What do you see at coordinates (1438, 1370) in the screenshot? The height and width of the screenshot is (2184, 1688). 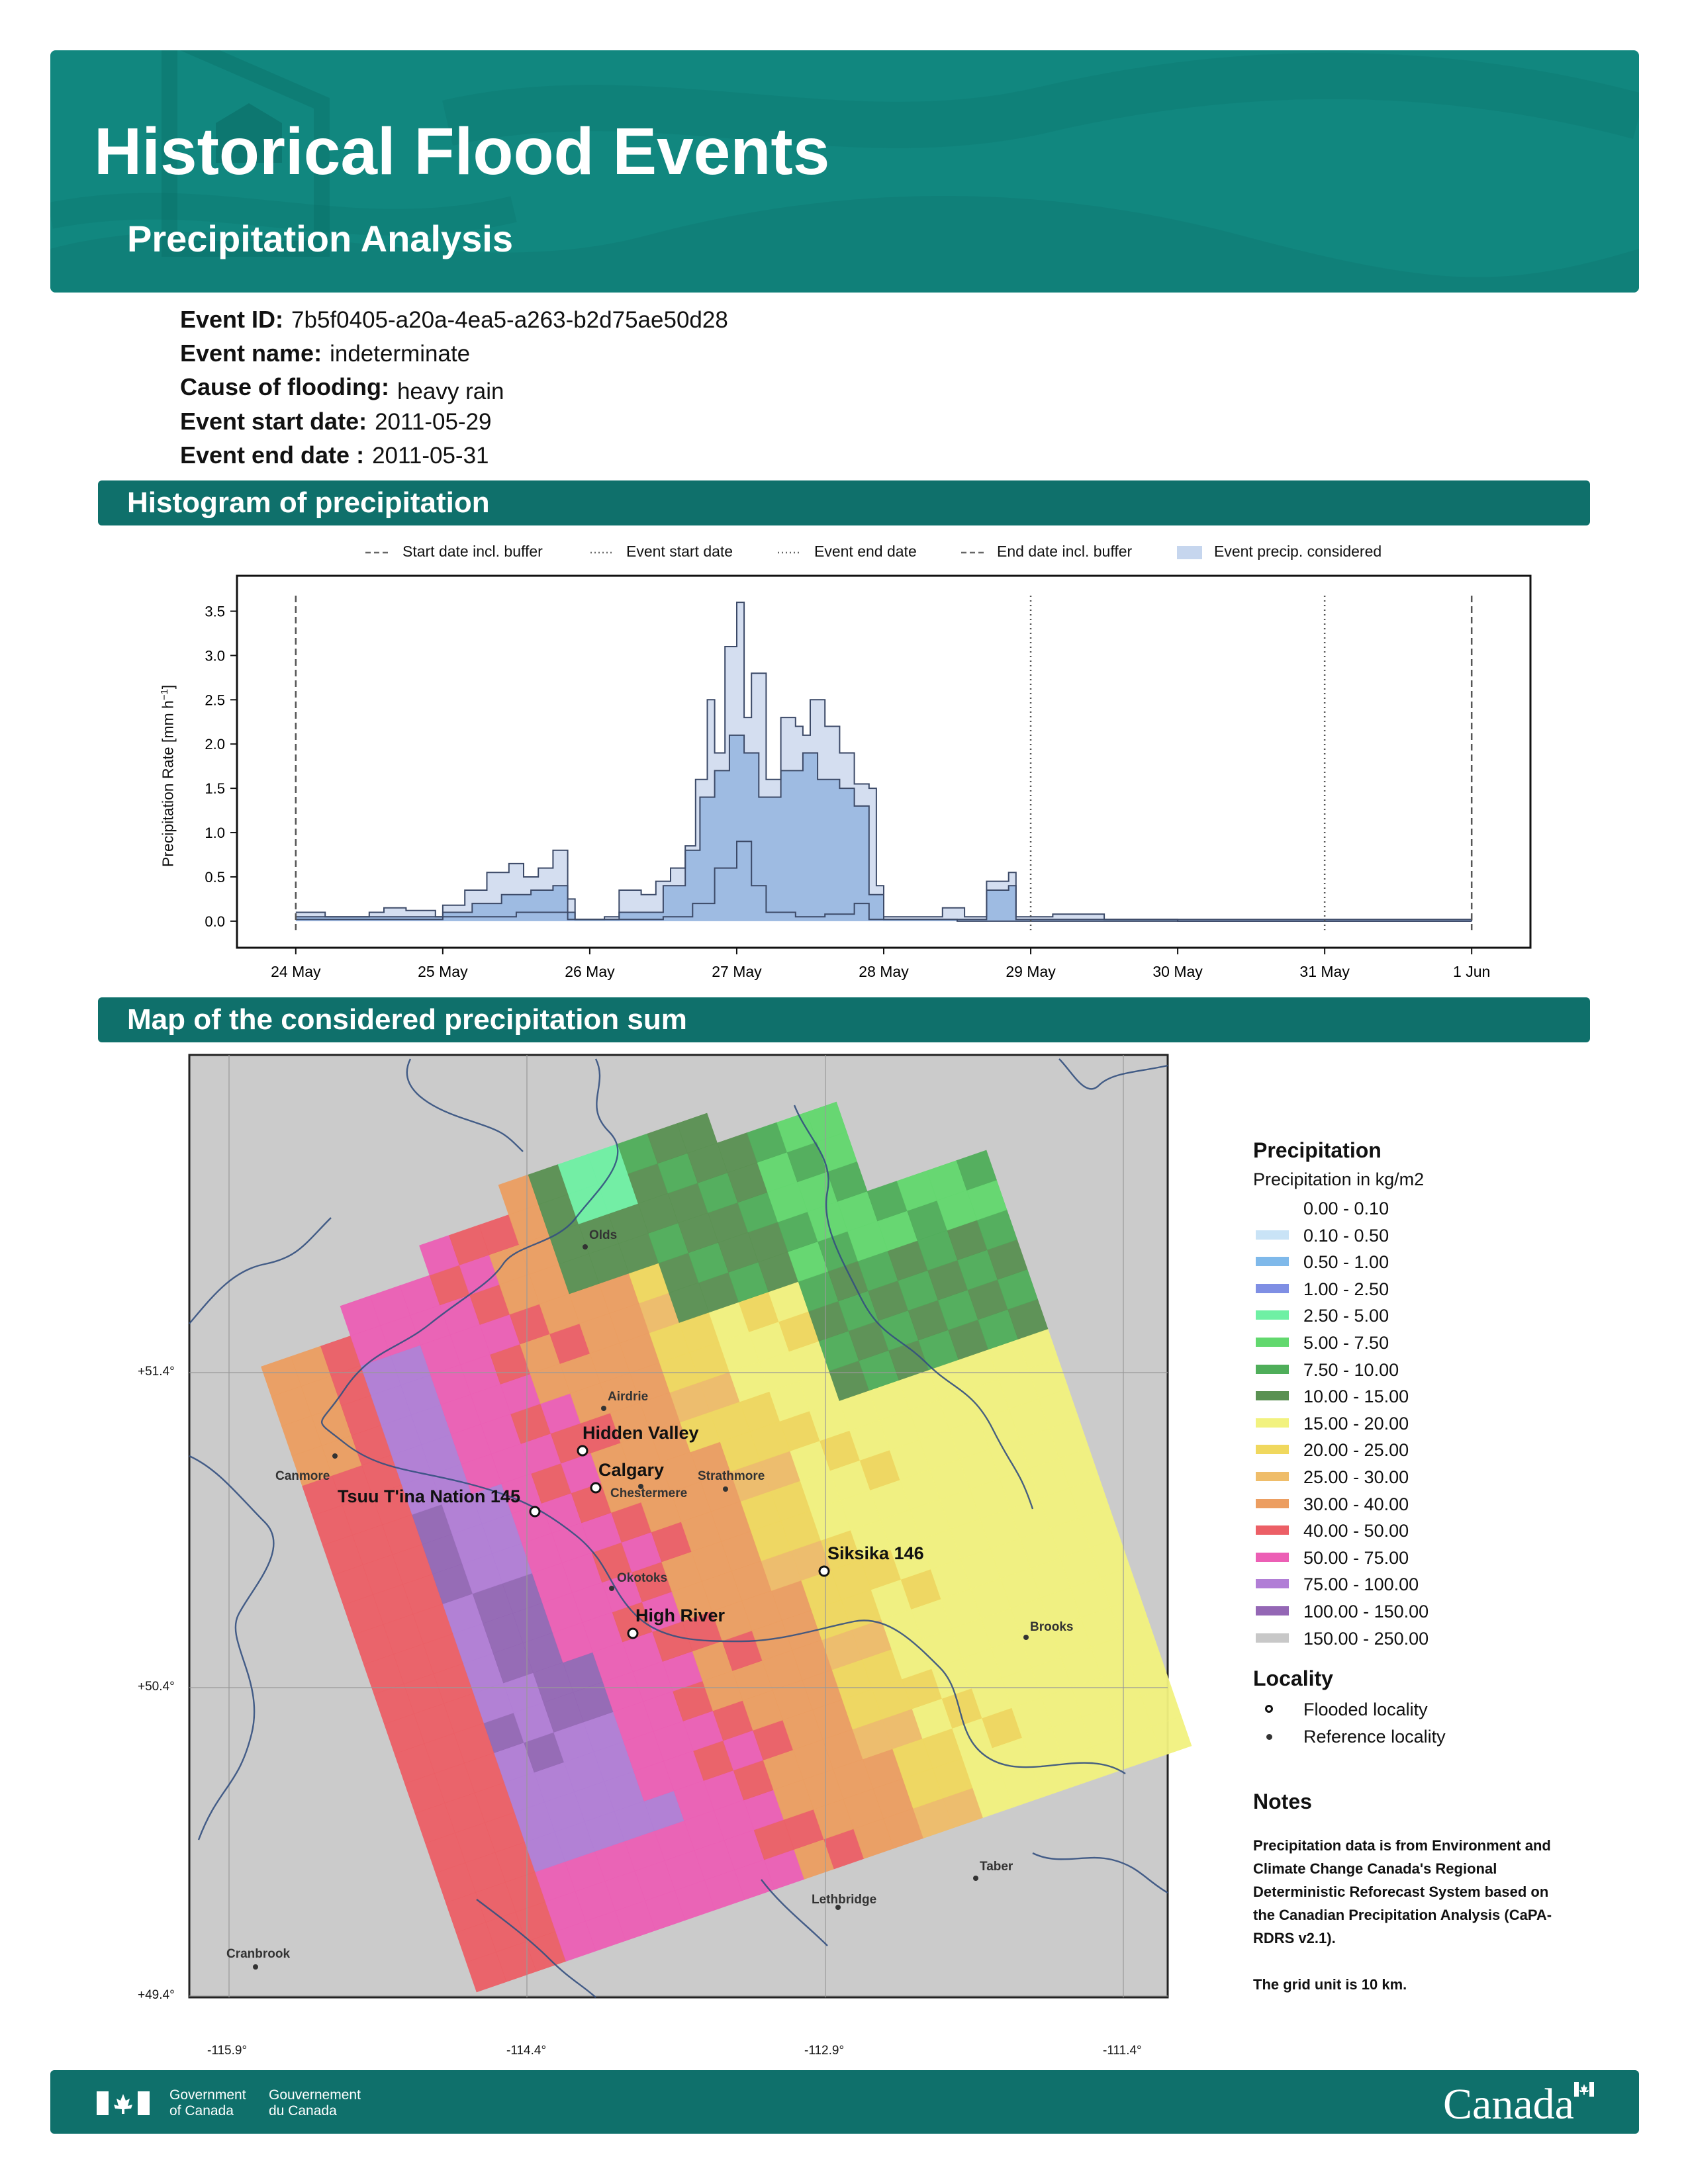 I see `legend-bin-row: 7.50 - 10.00` at bounding box center [1438, 1370].